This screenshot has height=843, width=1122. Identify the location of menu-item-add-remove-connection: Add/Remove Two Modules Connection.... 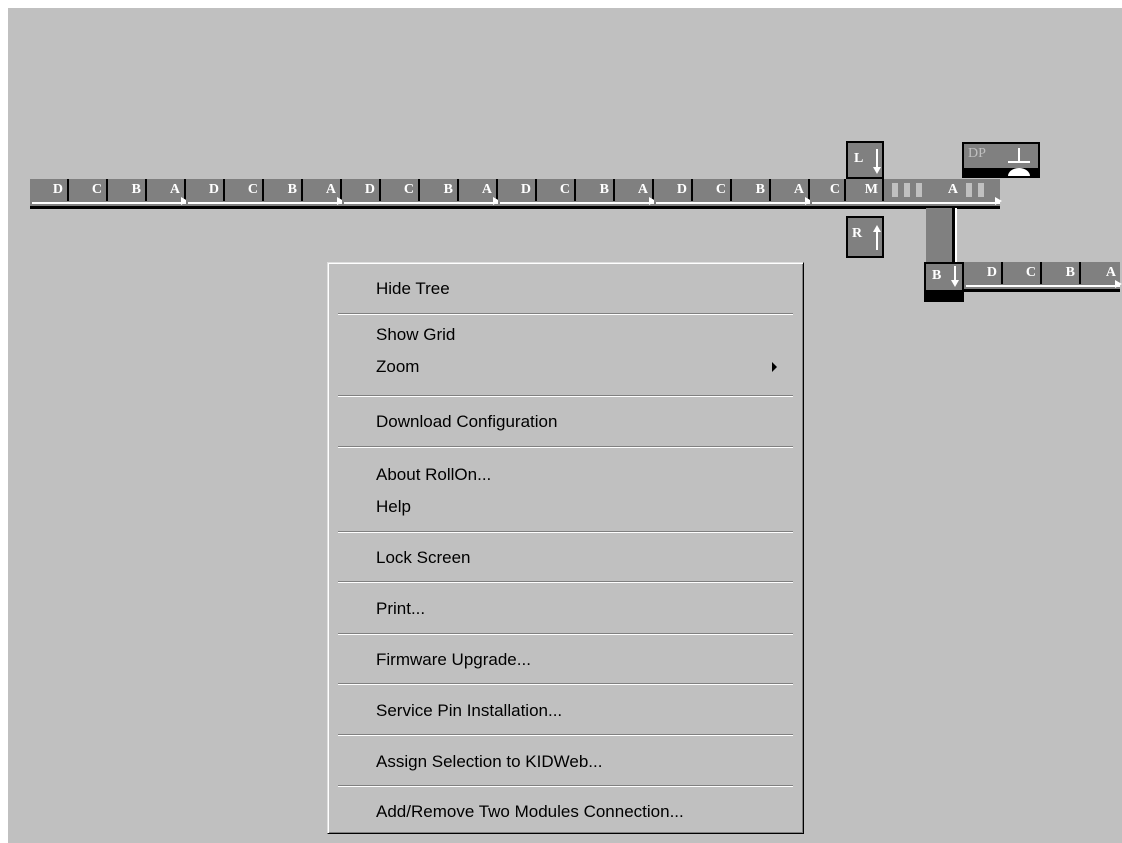
(565, 812).